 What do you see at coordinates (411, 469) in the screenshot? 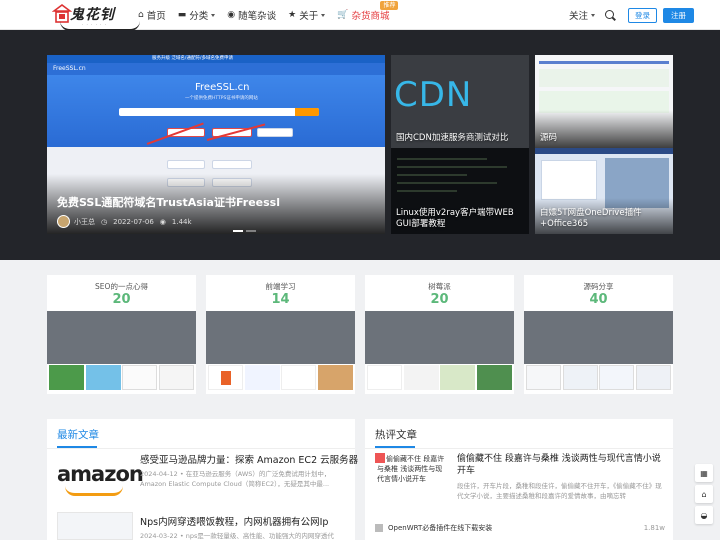
I see `hot-thumb-text: 偷偷藏不住 段嘉许与桑椎 浅谈两性与现代言情小说开车` at bounding box center [411, 469].